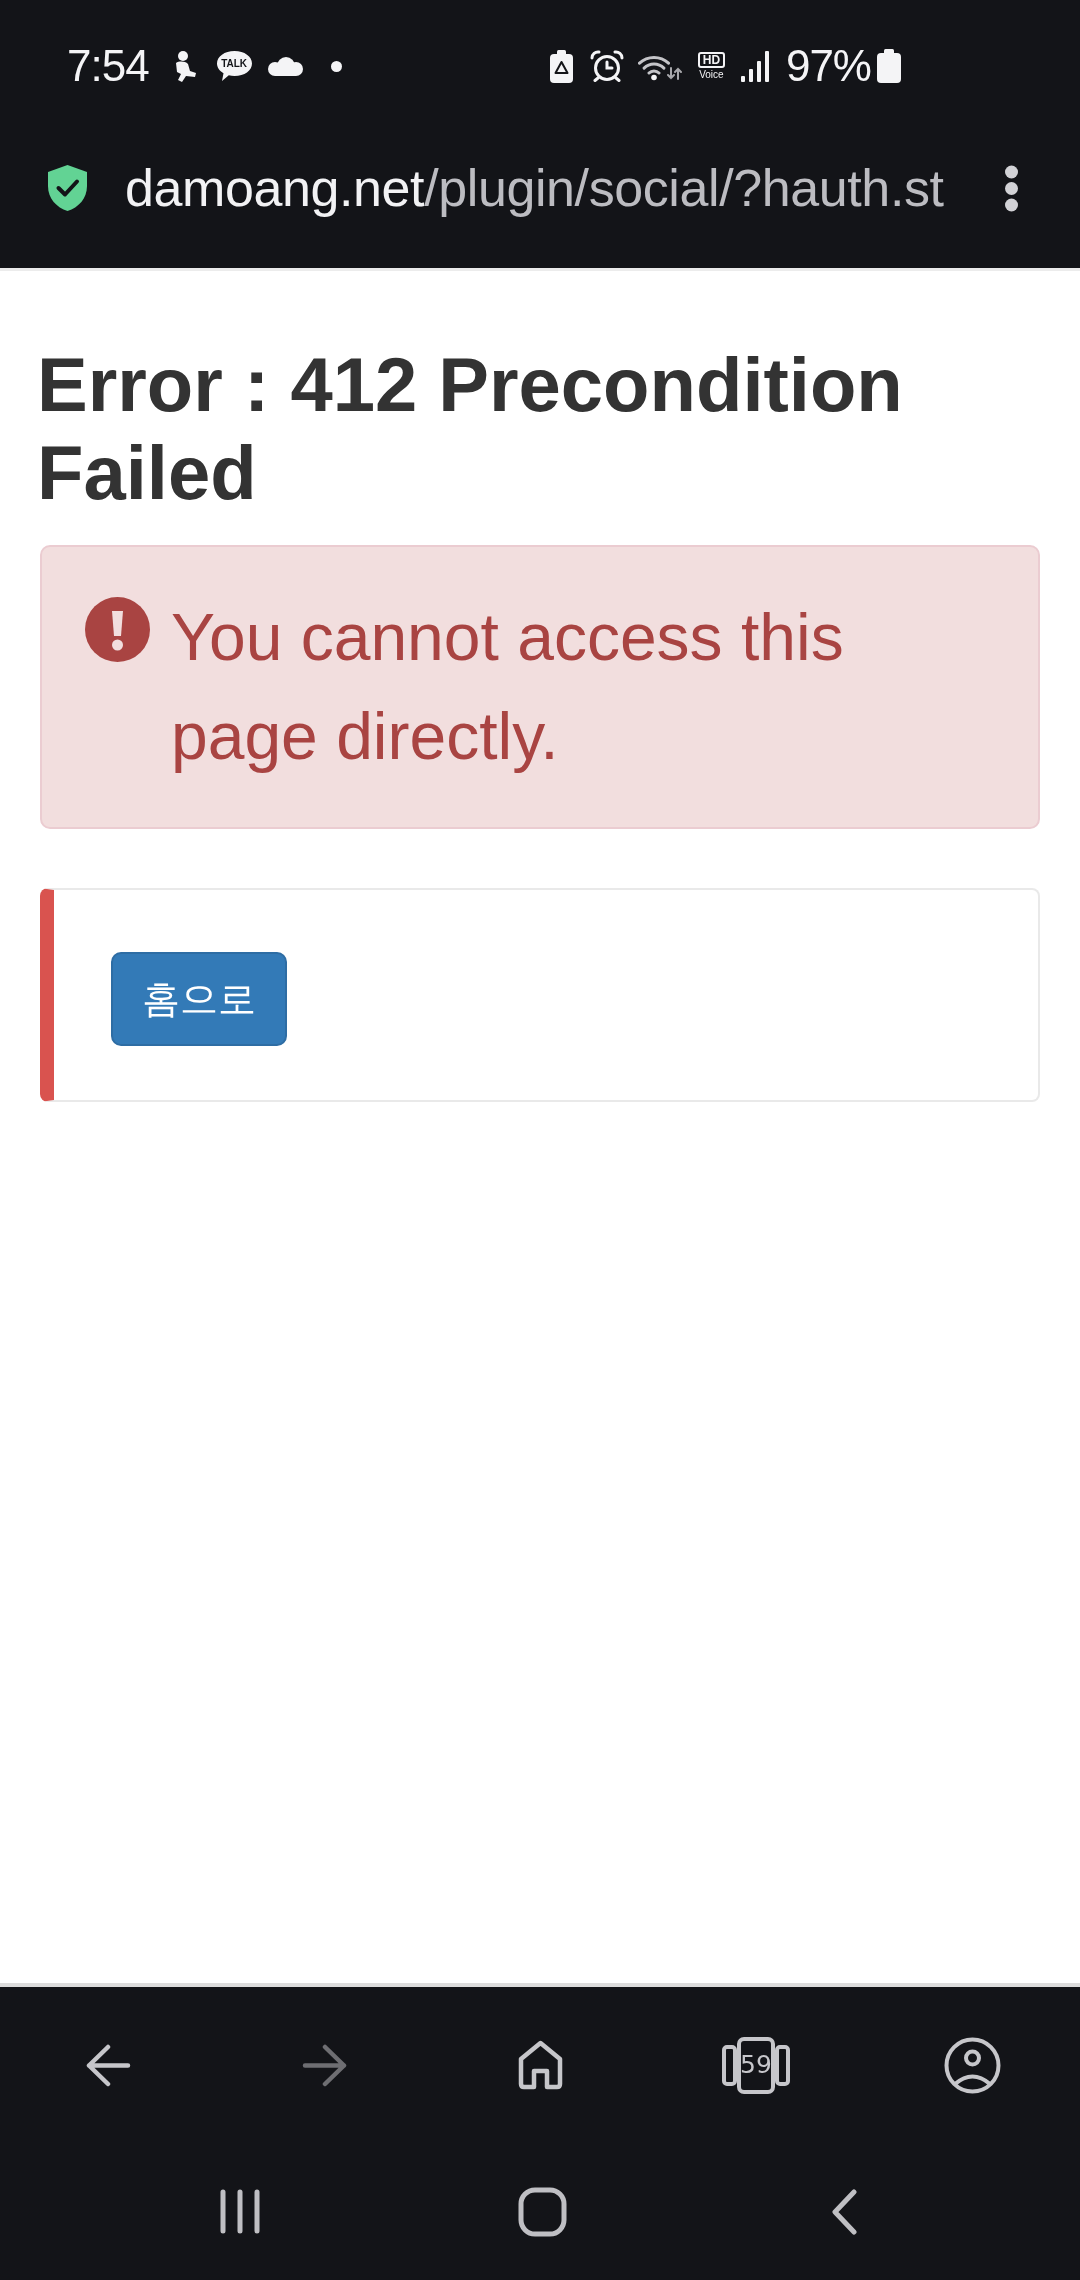  I want to click on battery-recycle-icon, so click(561, 66).